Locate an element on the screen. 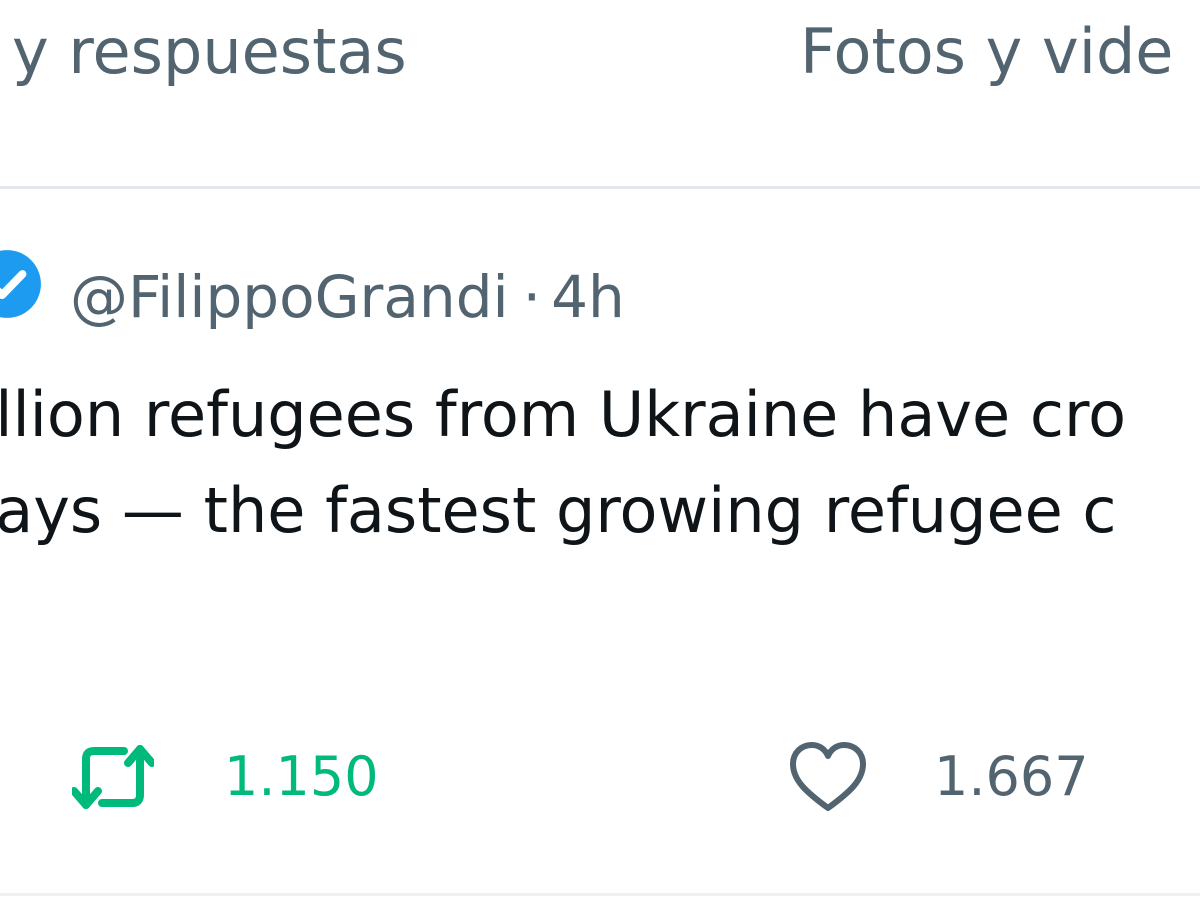 This screenshot has width=1200, height=900. heart-icon is located at coordinates (828, 776).